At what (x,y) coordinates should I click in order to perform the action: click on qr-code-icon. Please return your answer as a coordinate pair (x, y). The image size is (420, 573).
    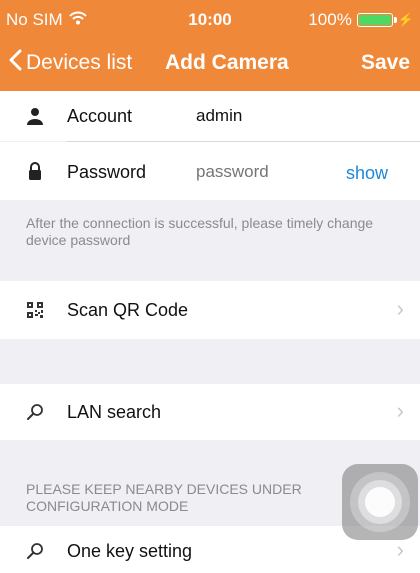
    Looking at the image, I should click on (35, 310).